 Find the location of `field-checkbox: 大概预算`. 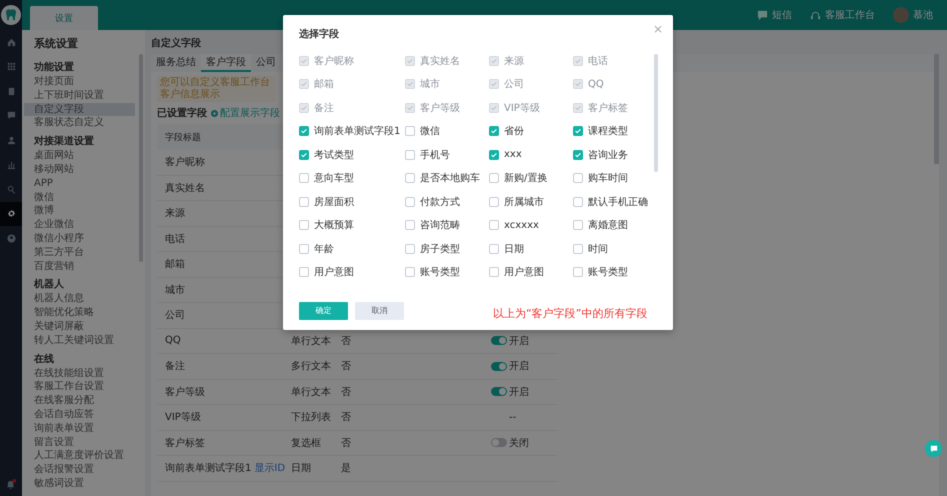

field-checkbox: 大概预算 is located at coordinates (326, 225).